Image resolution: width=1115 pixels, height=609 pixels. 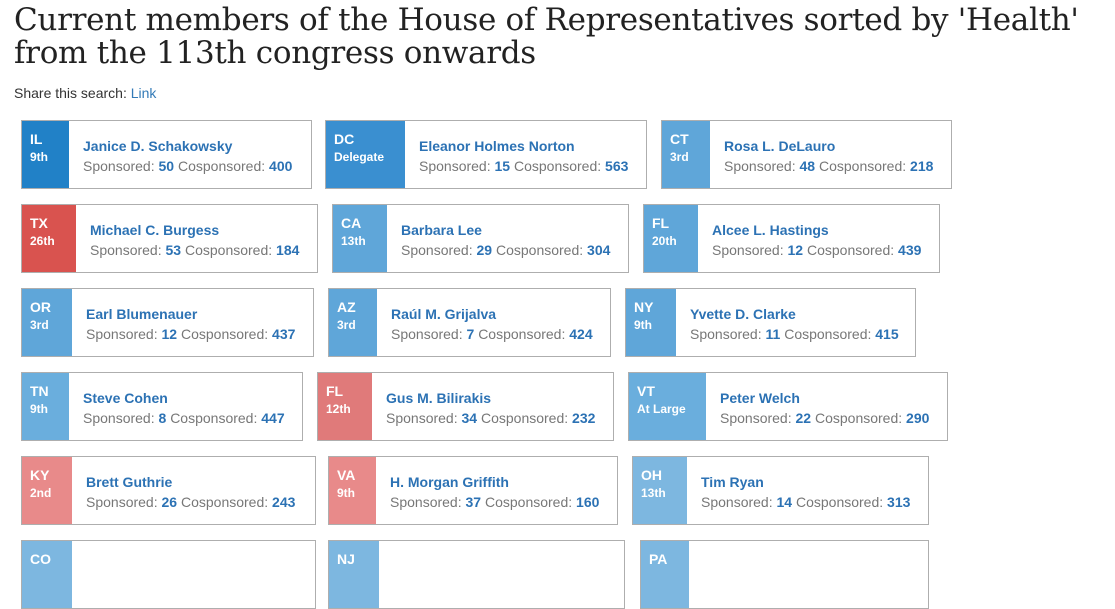 What do you see at coordinates (335, 391) in the screenshot?
I see `state-code: FL` at bounding box center [335, 391].